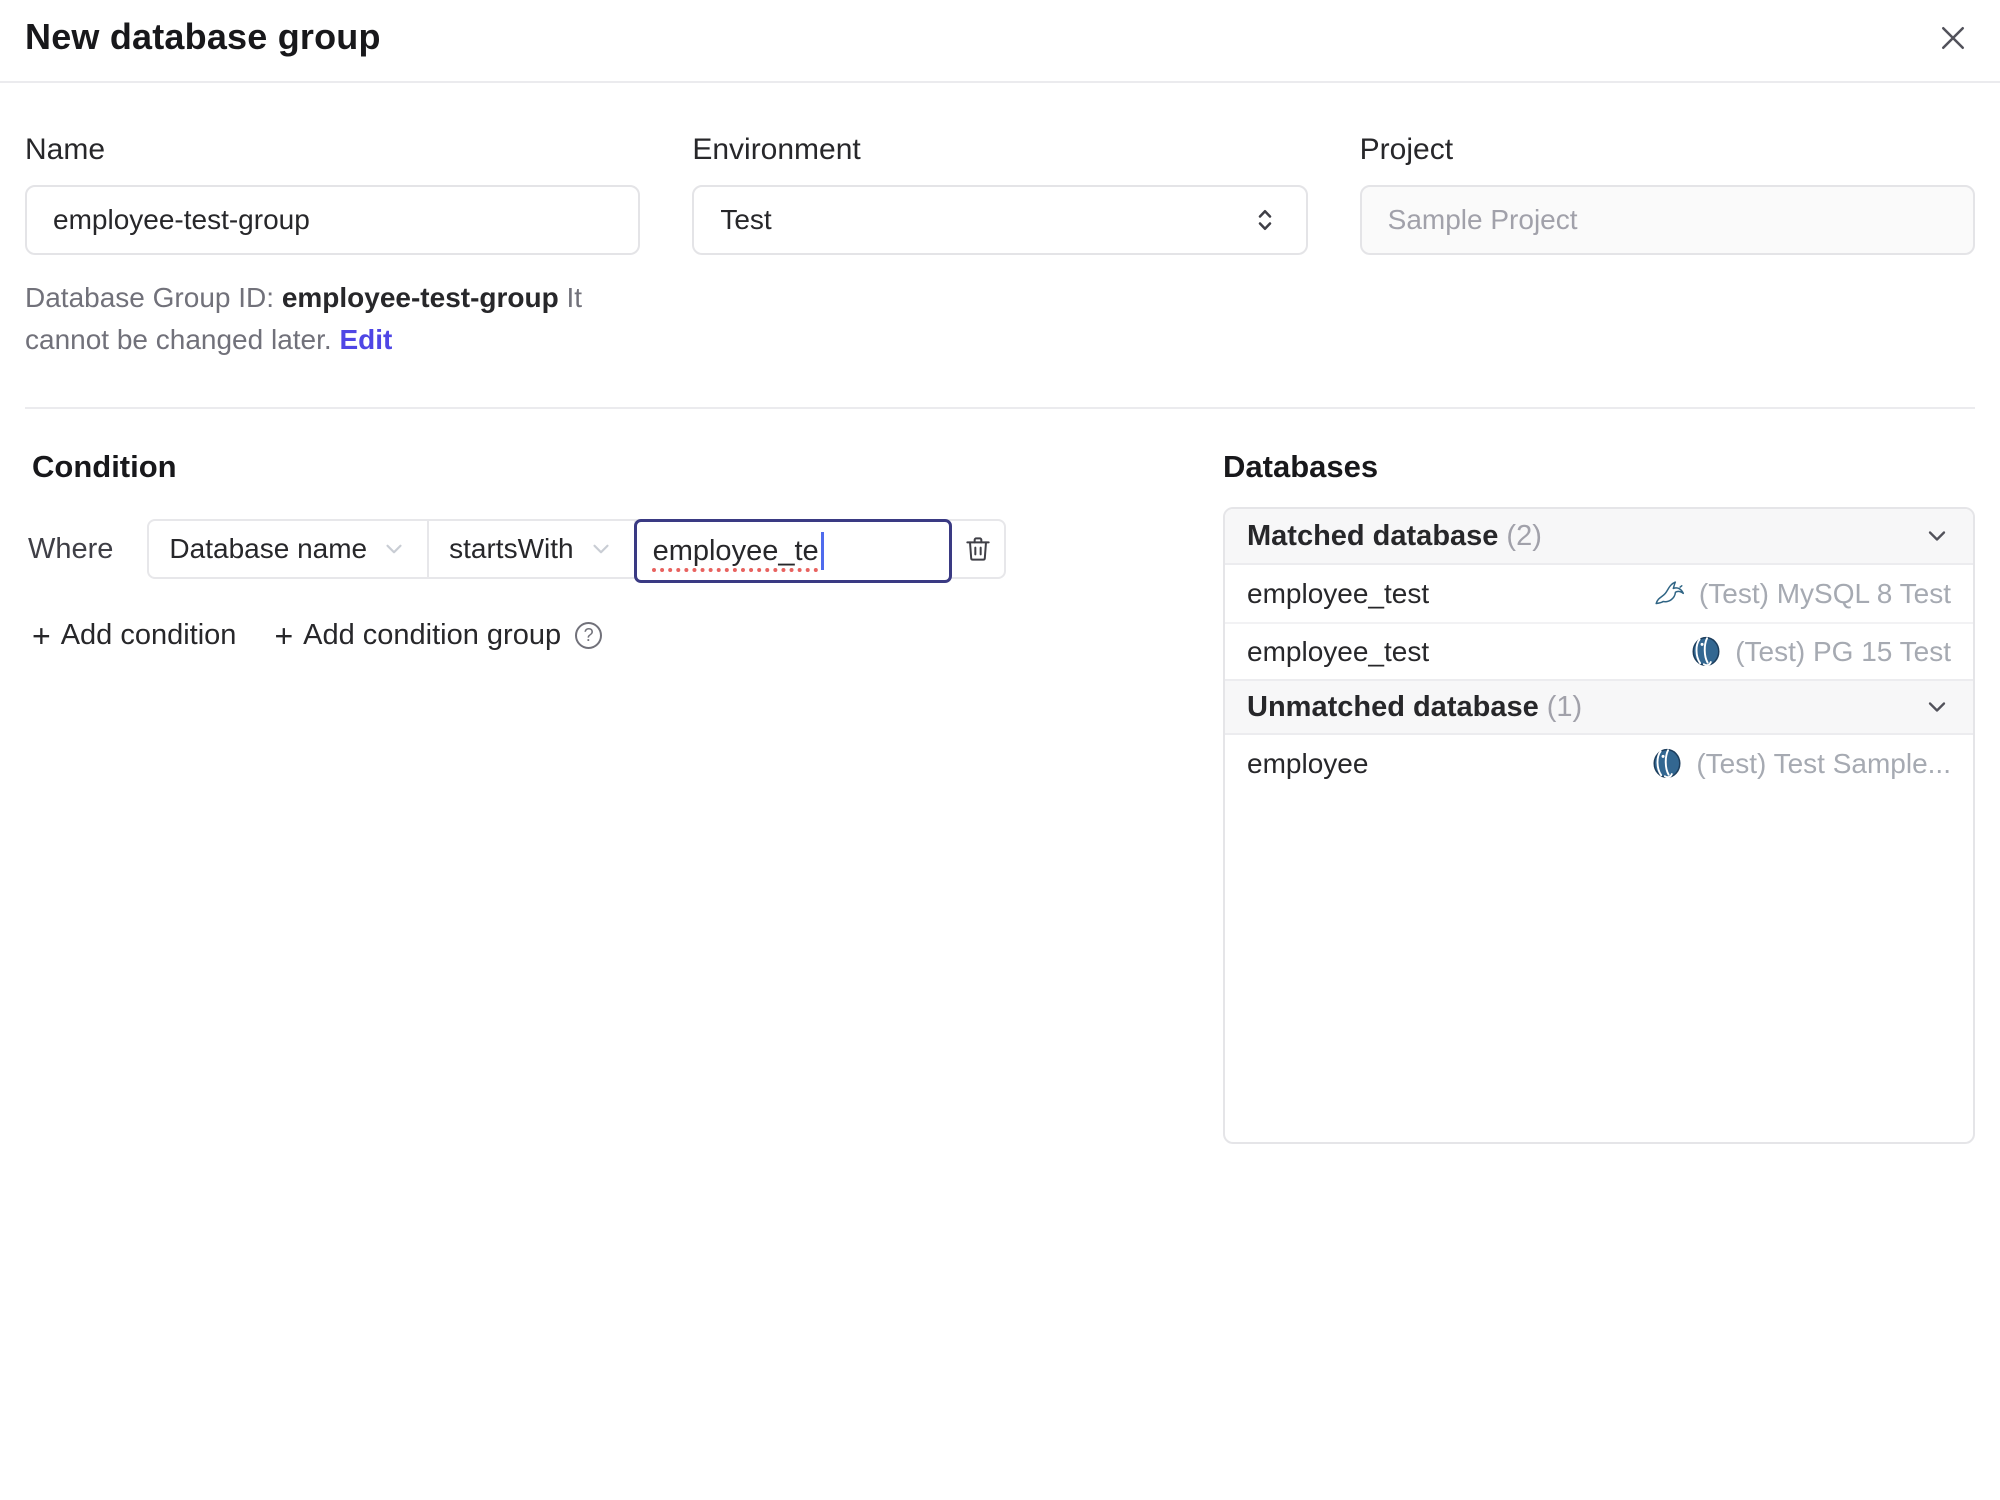  Describe the element at coordinates (1599, 650) in the screenshot. I see `database-row: employee_test (Test) PG 15 Test` at that location.